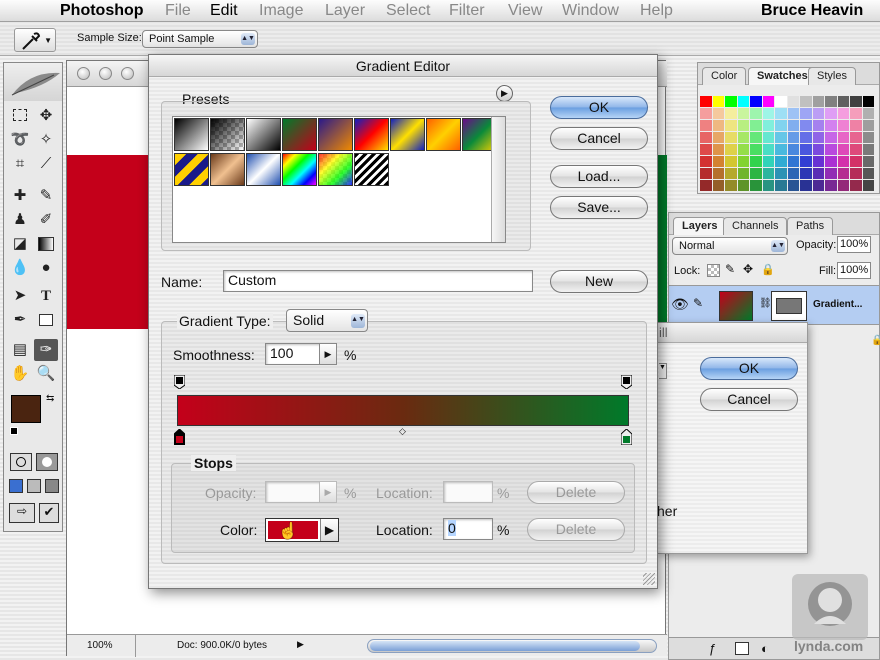 The width and height of the screenshot is (880, 660). Describe the element at coordinates (222, 645) in the screenshot. I see `doc-info: Doc: 900.0K/0 bytes` at that location.